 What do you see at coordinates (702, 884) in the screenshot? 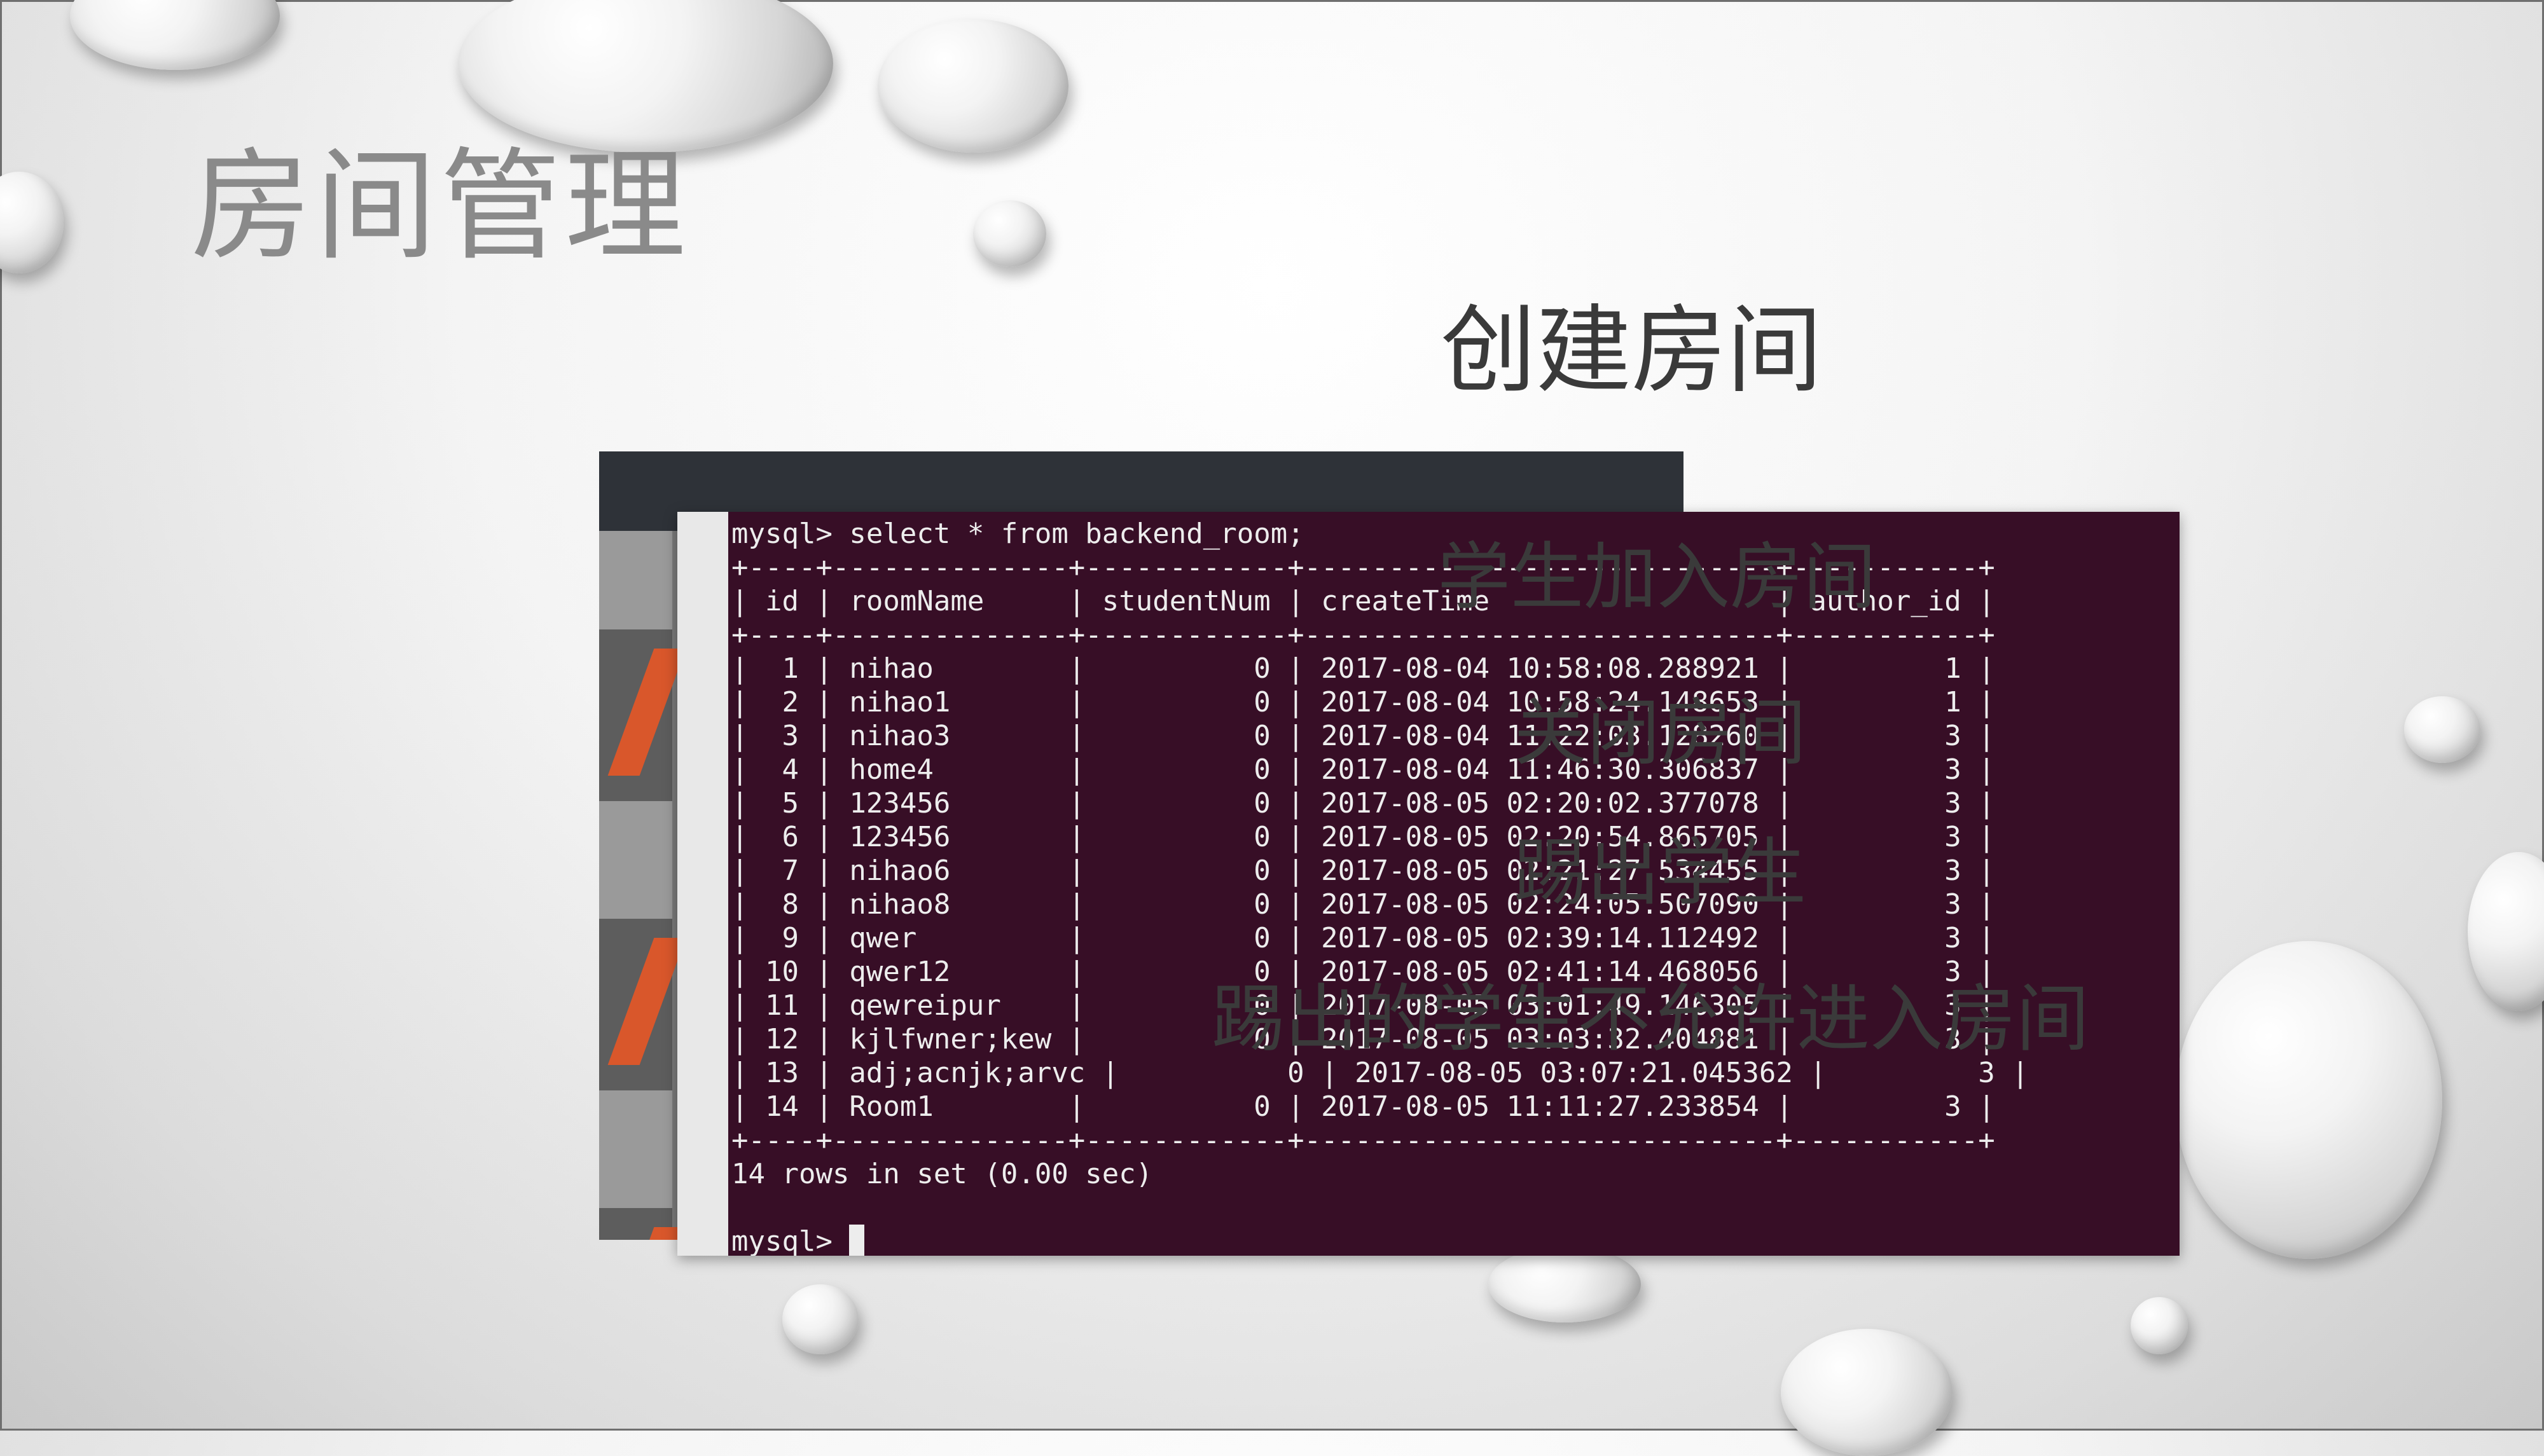
I see `terminal-left-edge` at bounding box center [702, 884].